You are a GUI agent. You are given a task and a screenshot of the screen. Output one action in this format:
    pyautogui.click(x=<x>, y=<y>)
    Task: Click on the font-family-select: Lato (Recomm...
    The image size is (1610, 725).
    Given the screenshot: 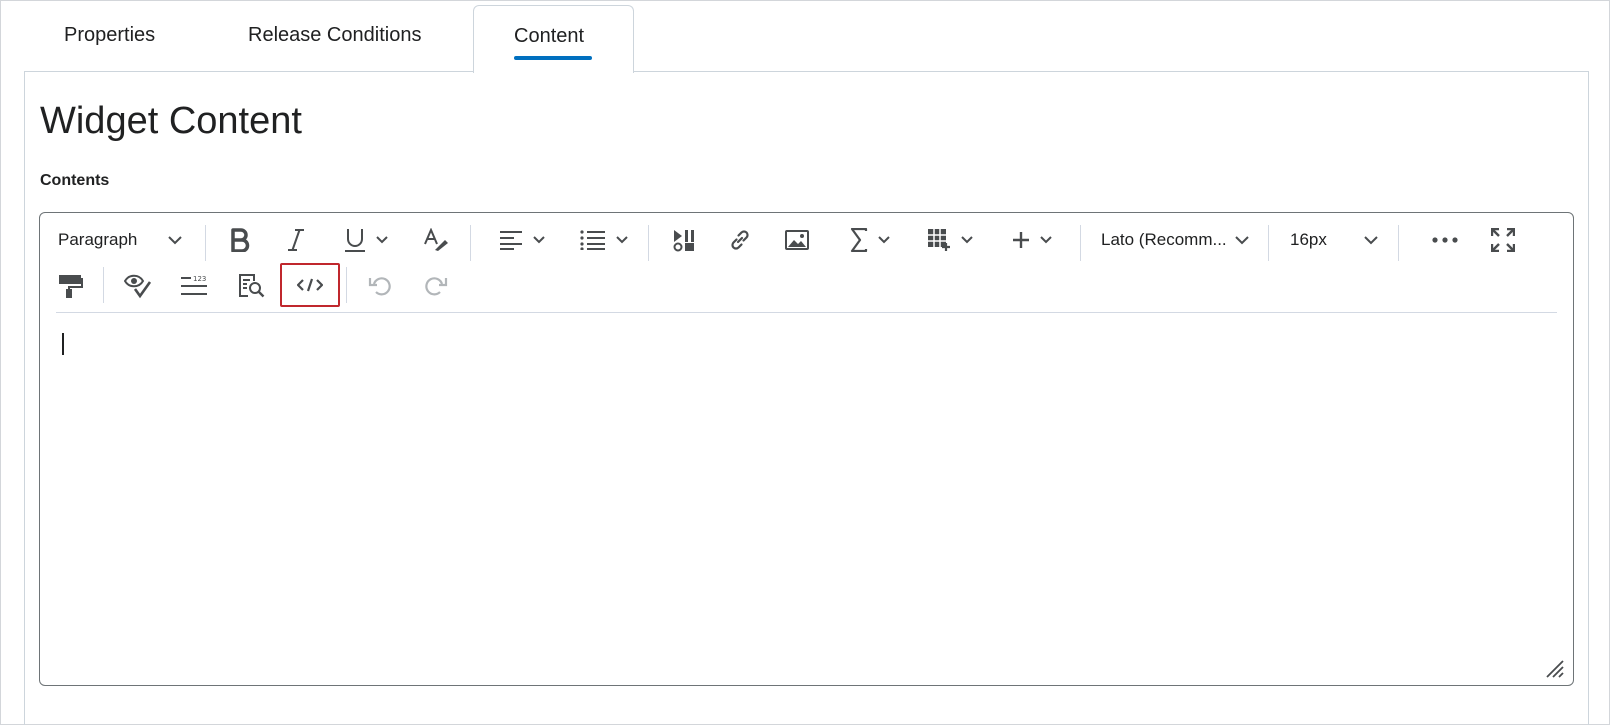 What is the action you would take?
    pyautogui.click(x=1175, y=240)
    